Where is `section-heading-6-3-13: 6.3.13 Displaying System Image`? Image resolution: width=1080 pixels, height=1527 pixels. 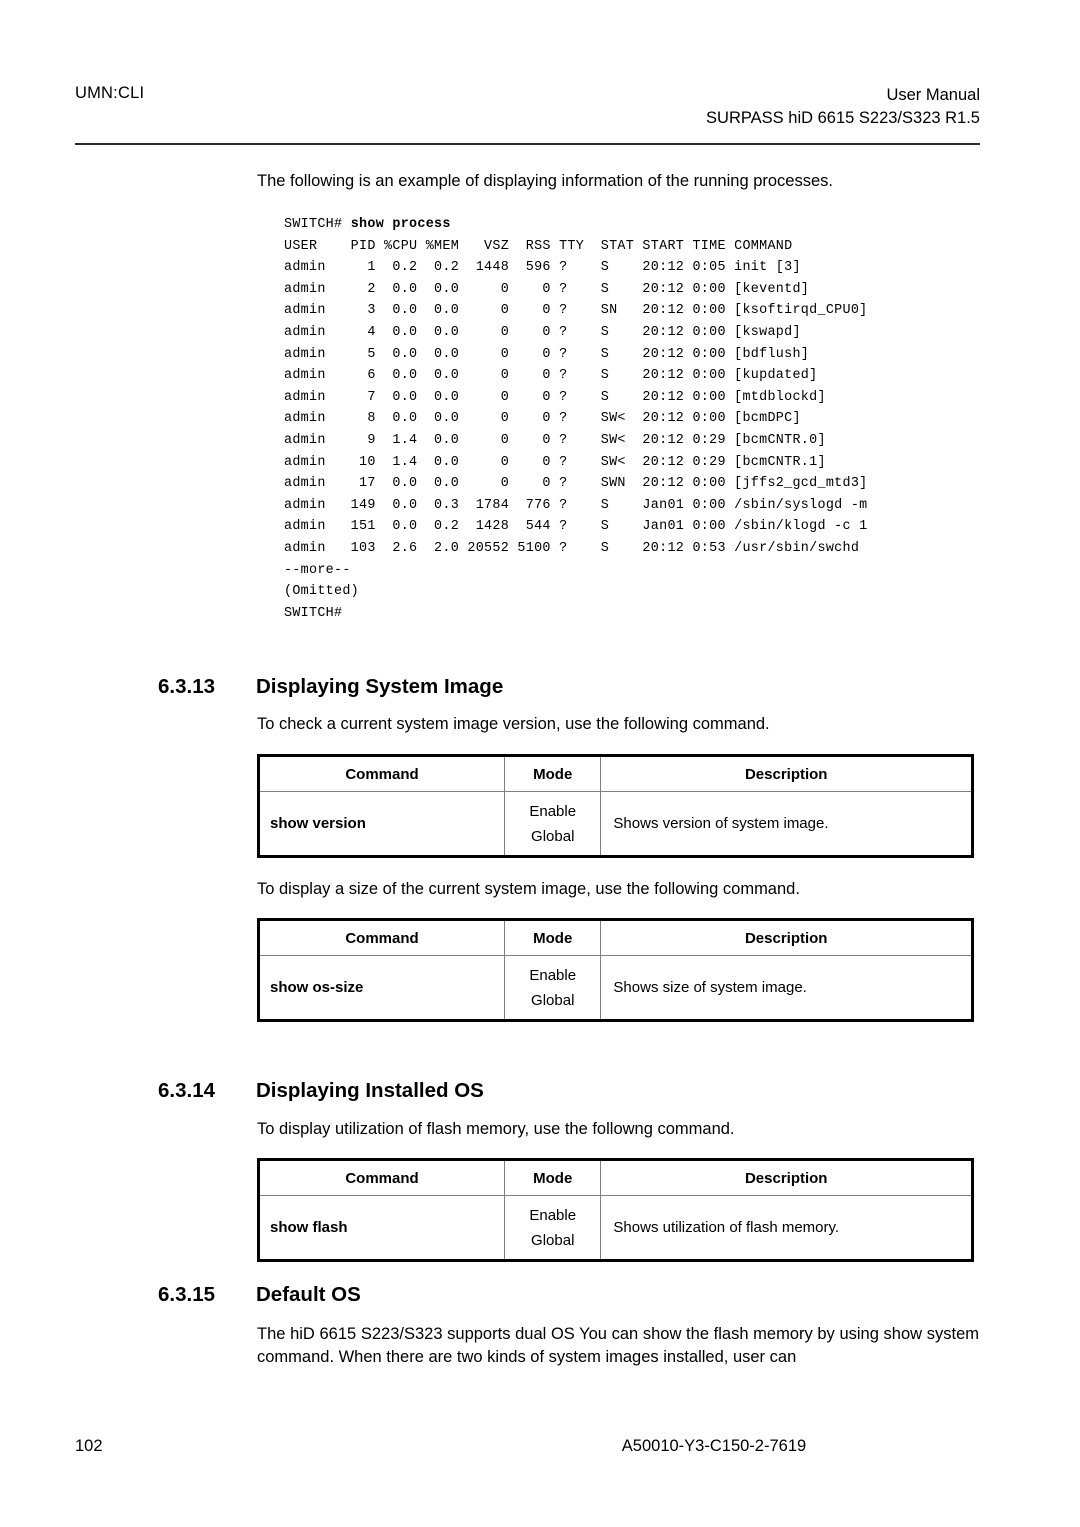 section-heading-6-3-13: 6.3.13 Displaying System Image is located at coordinates (330, 687).